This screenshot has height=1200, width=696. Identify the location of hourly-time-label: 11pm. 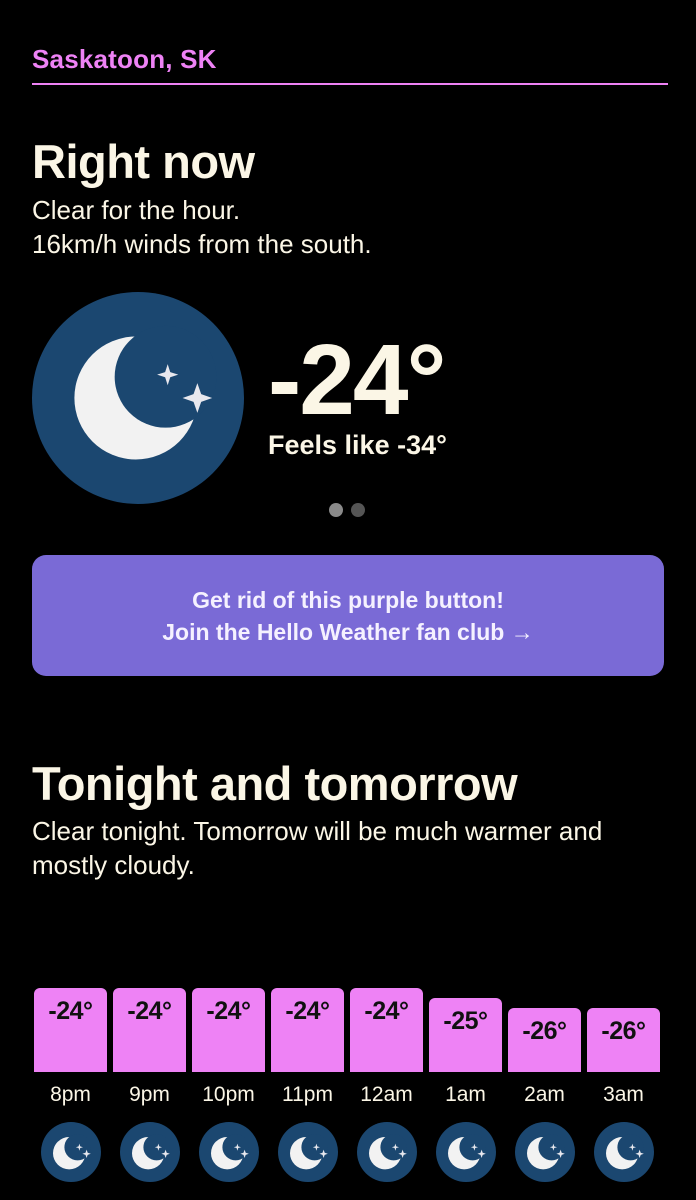
(307, 1094).